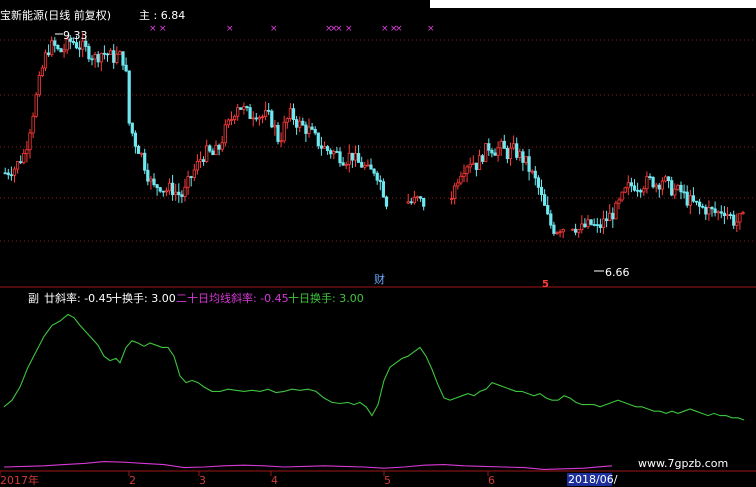 The height and width of the screenshot is (487, 756). I want to click on low-annotation: 6.66, so click(617, 272).